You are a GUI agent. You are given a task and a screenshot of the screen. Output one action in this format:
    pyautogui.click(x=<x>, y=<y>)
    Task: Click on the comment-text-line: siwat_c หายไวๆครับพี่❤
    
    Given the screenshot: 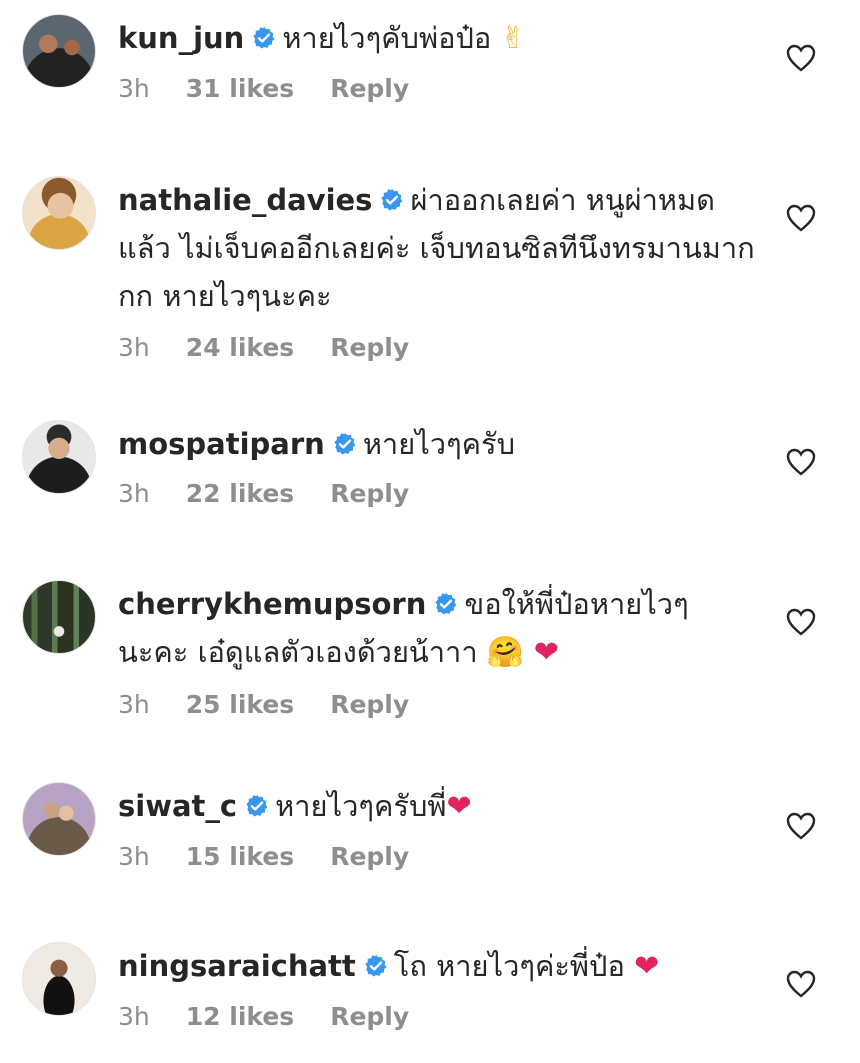 What is the action you would take?
    pyautogui.click(x=438, y=806)
    